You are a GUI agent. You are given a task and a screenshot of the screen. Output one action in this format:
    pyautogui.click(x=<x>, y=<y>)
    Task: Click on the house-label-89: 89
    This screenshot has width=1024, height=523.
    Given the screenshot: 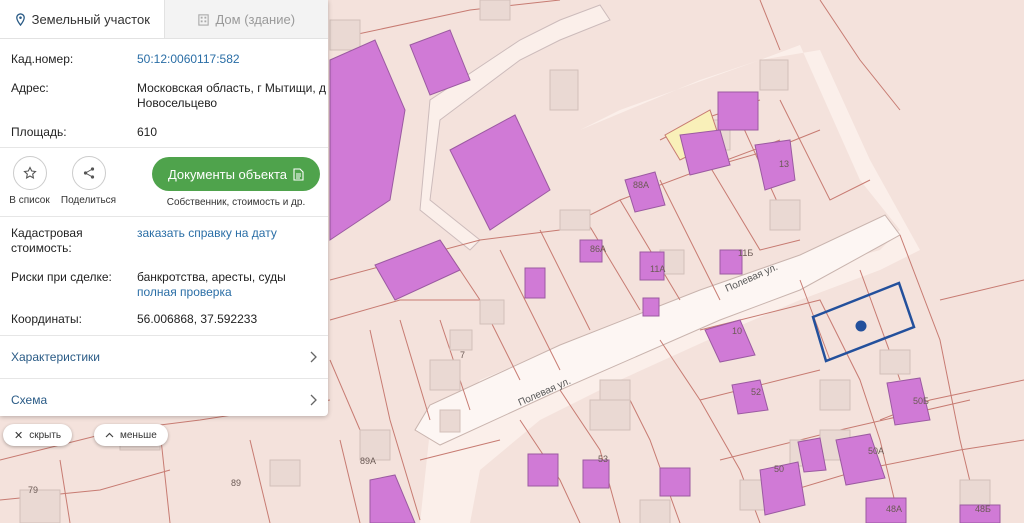 What is the action you would take?
    pyautogui.click(x=236, y=483)
    